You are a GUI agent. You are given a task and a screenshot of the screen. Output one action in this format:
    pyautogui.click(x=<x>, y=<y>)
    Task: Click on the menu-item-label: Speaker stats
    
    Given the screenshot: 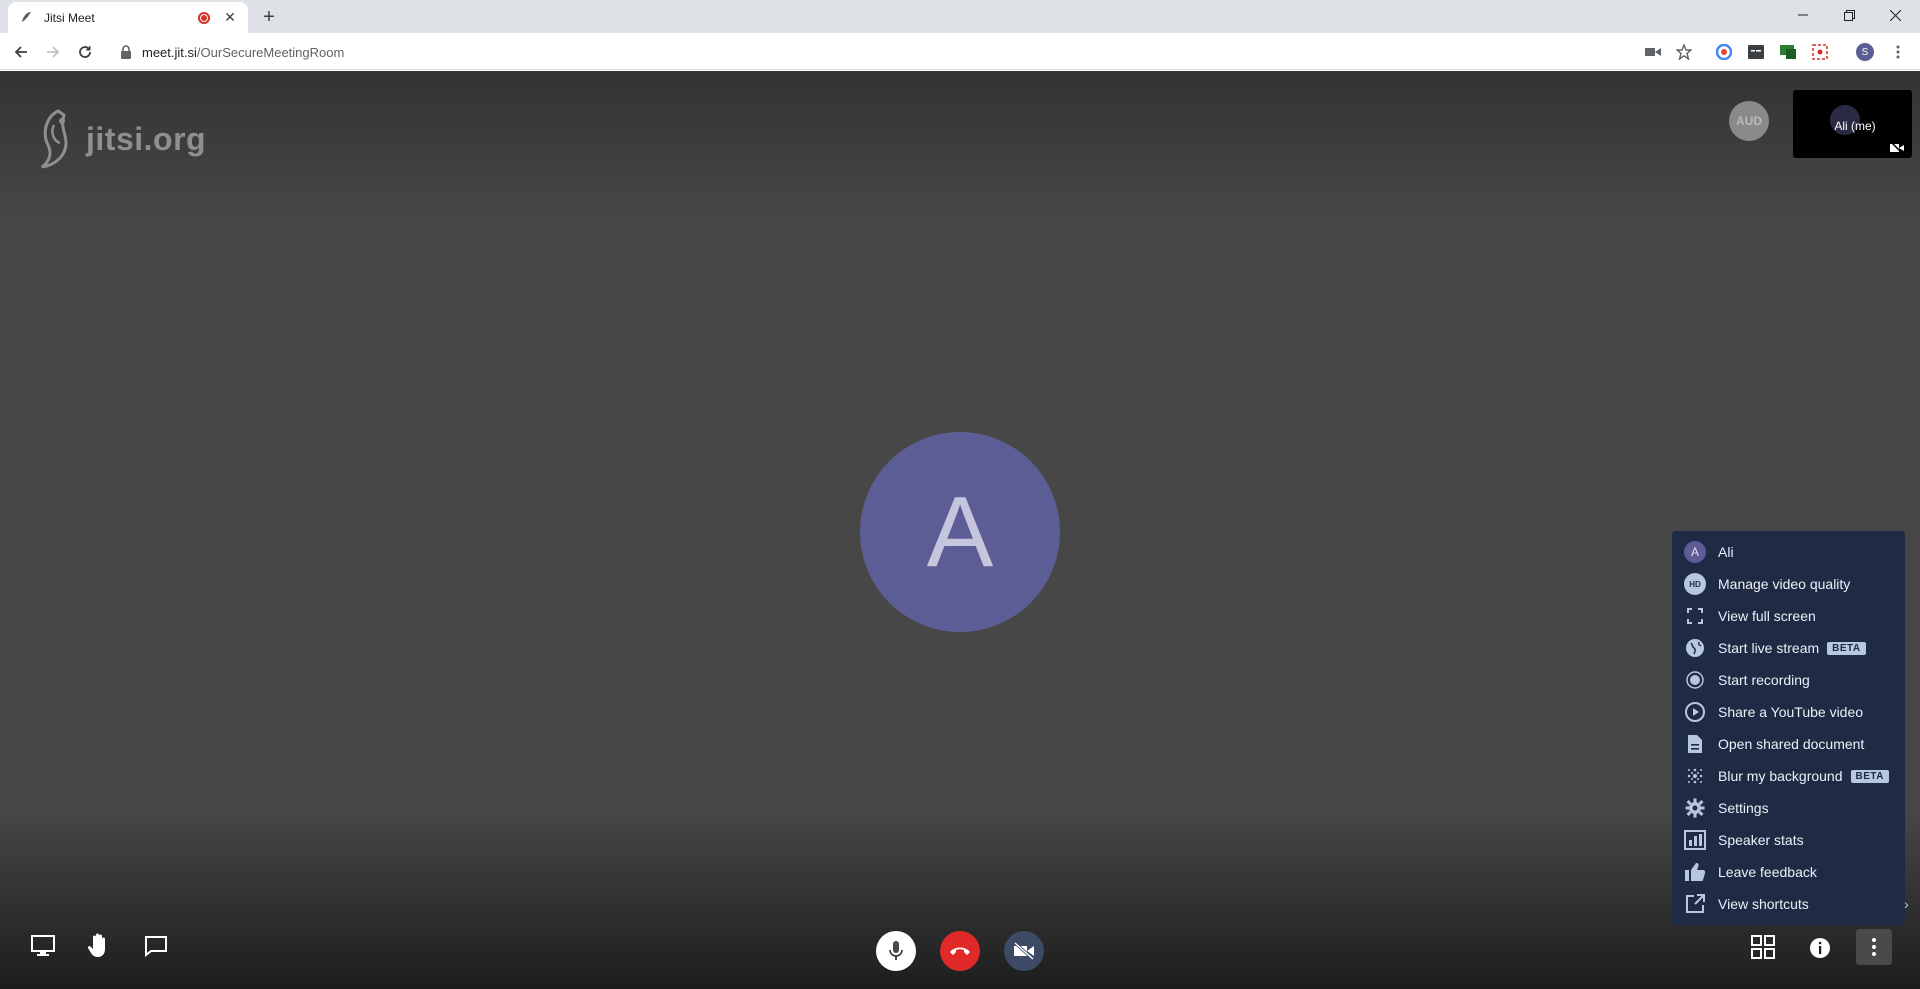 What is the action you would take?
    pyautogui.click(x=1761, y=840)
    